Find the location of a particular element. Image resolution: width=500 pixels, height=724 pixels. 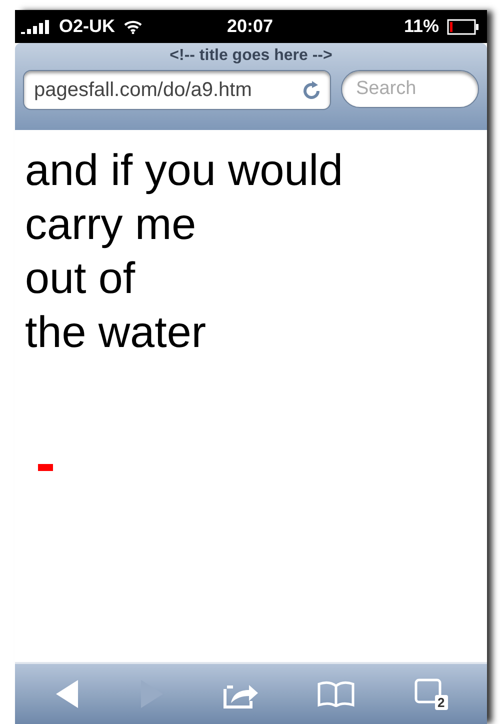

dash-mark is located at coordinates (45, 467).